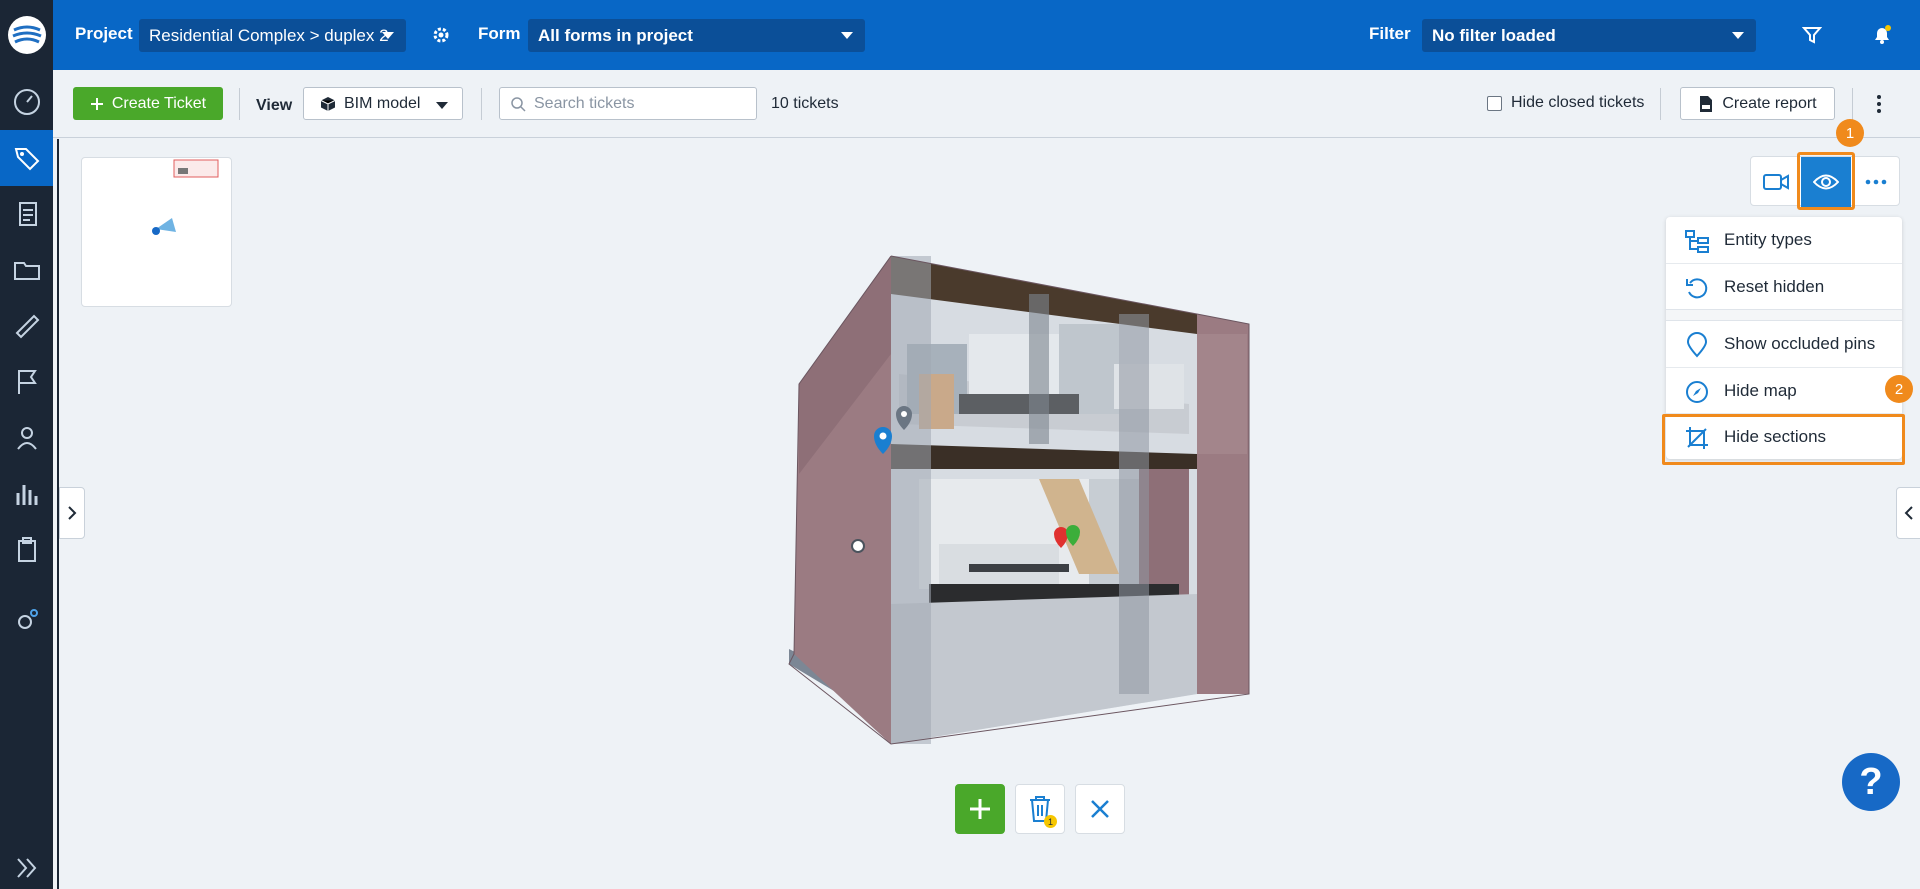  I want to click on project-settings-button, so click(441, 35).